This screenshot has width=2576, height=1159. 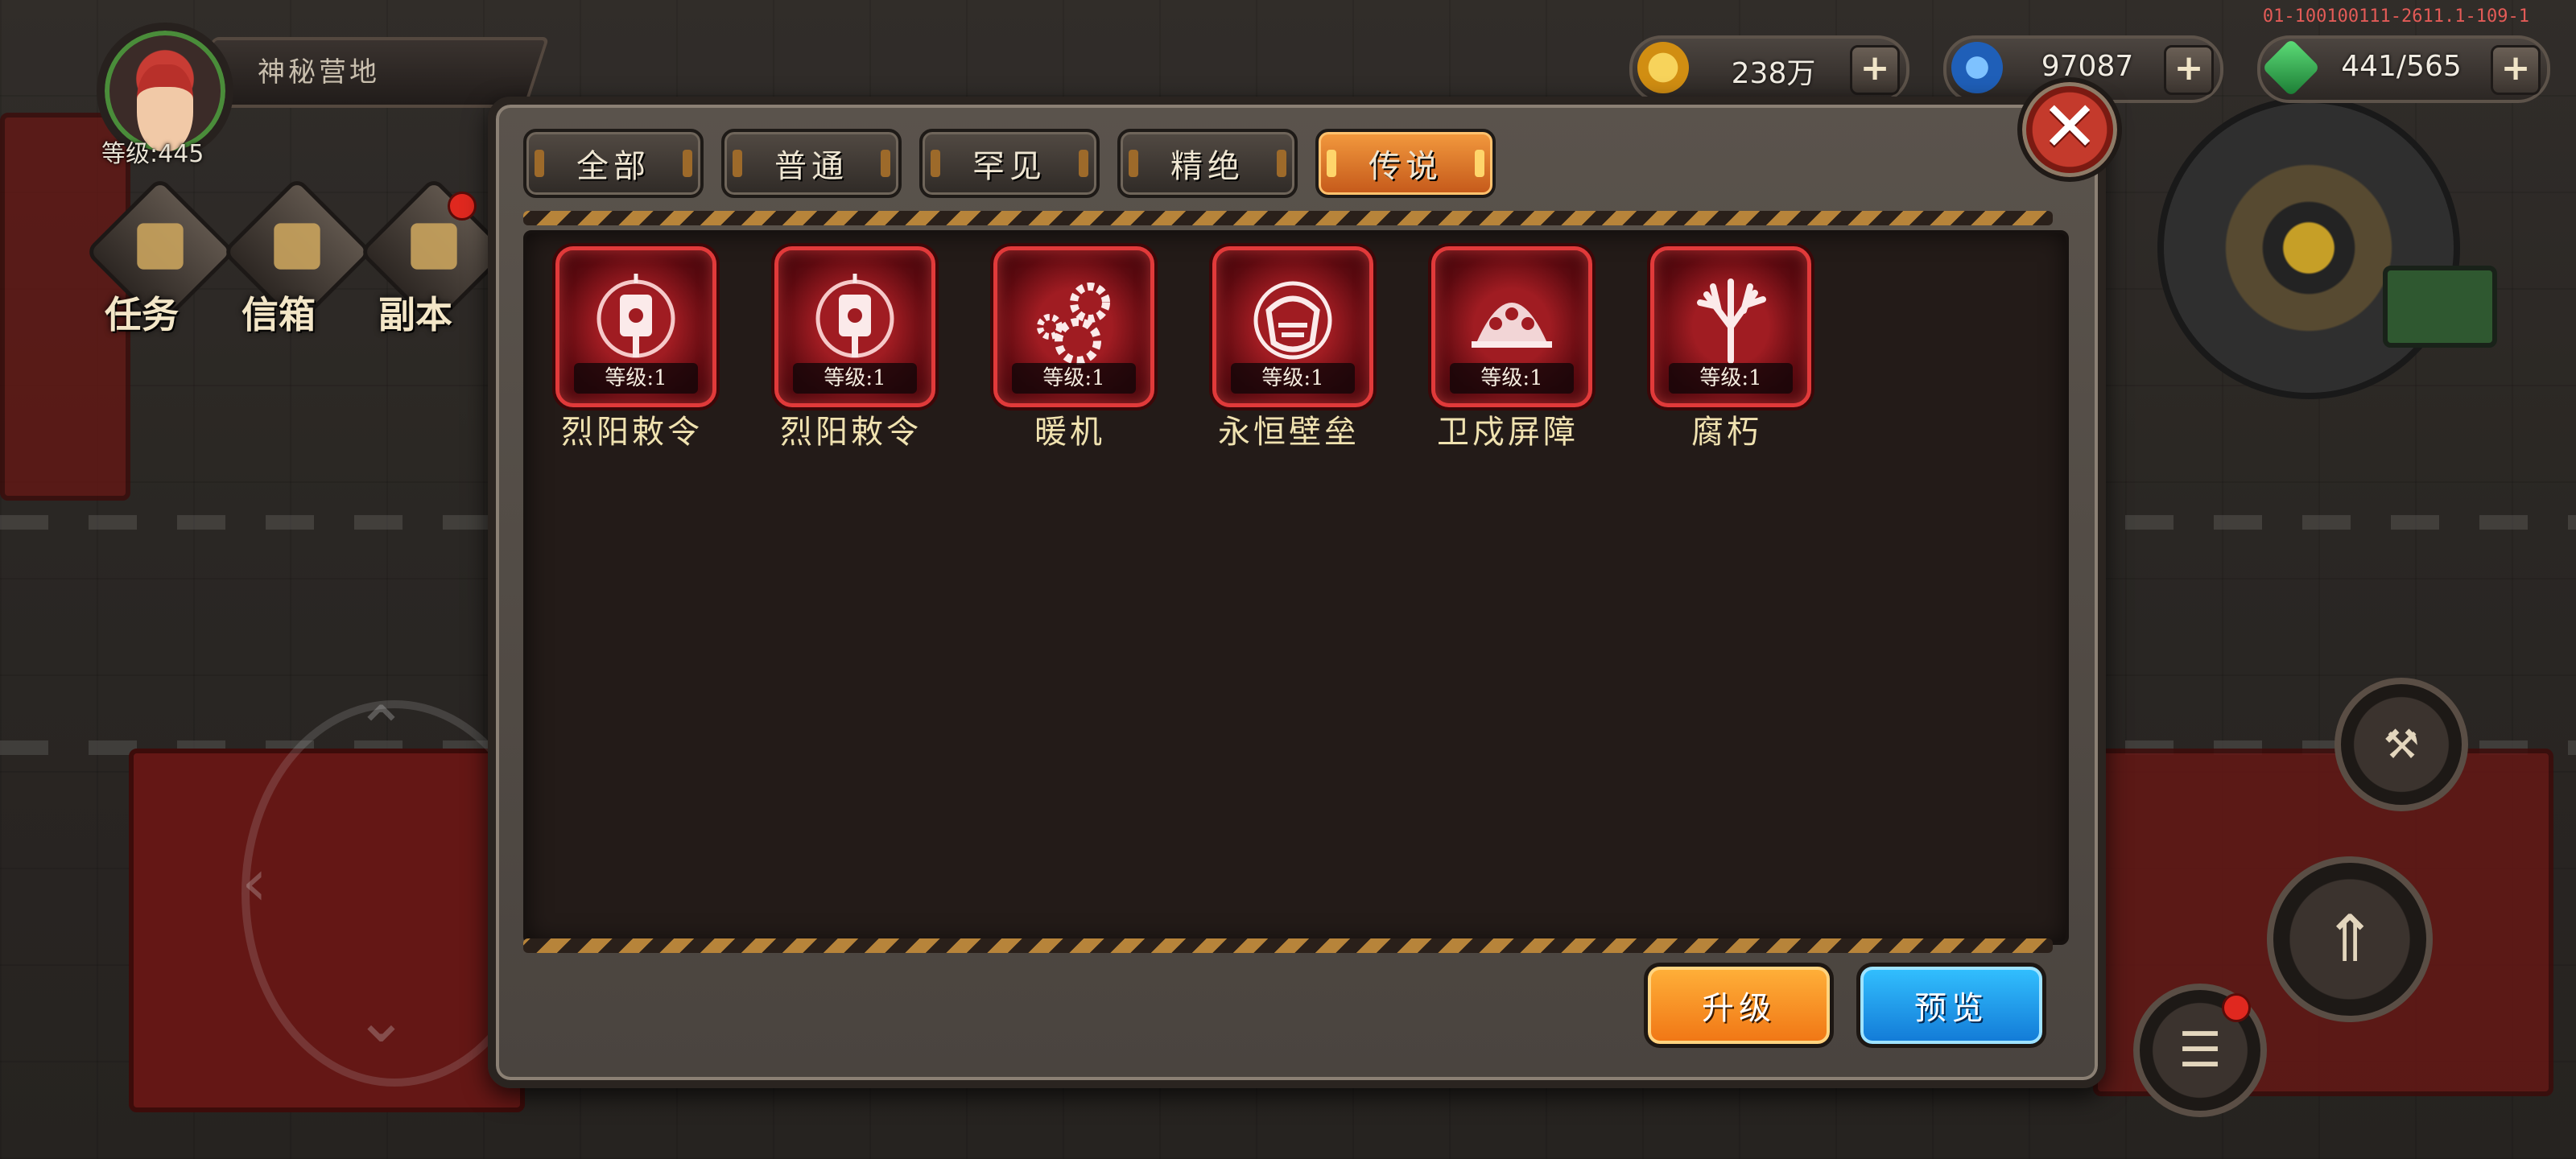 I want to click on gold-value: 238万, so click(x=1773, y=73).